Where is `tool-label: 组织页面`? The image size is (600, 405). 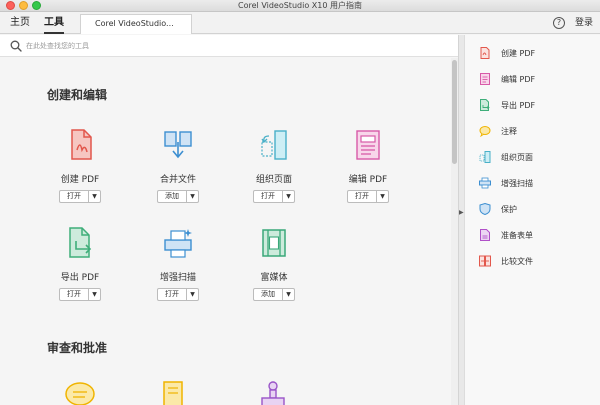
tool-label: 组织页面 is located at coordinates (273, 180).